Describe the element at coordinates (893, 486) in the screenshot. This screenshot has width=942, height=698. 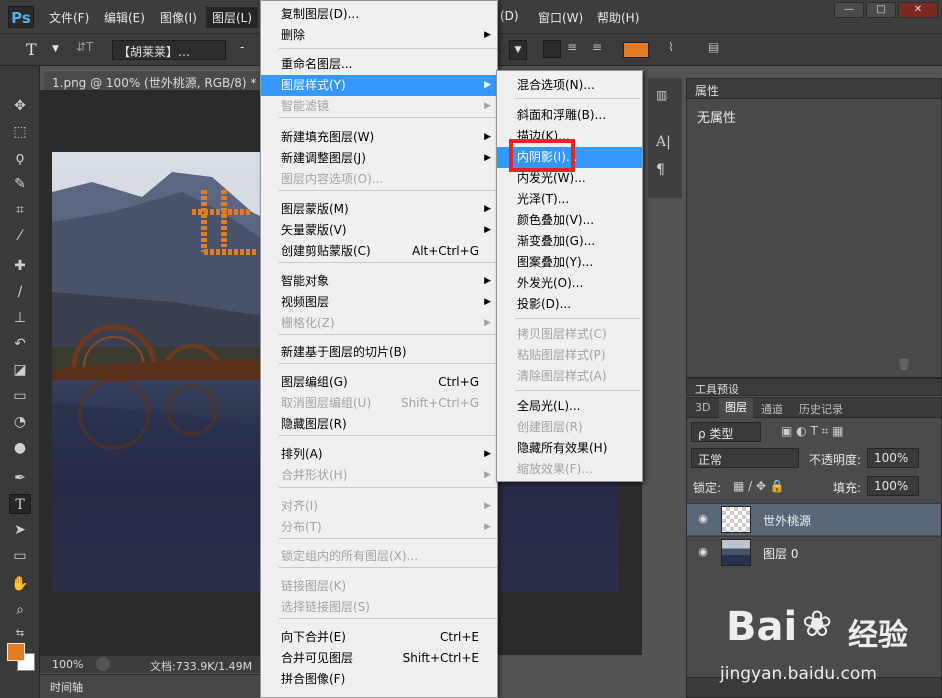
I see `fill-input: 100%` at that location.